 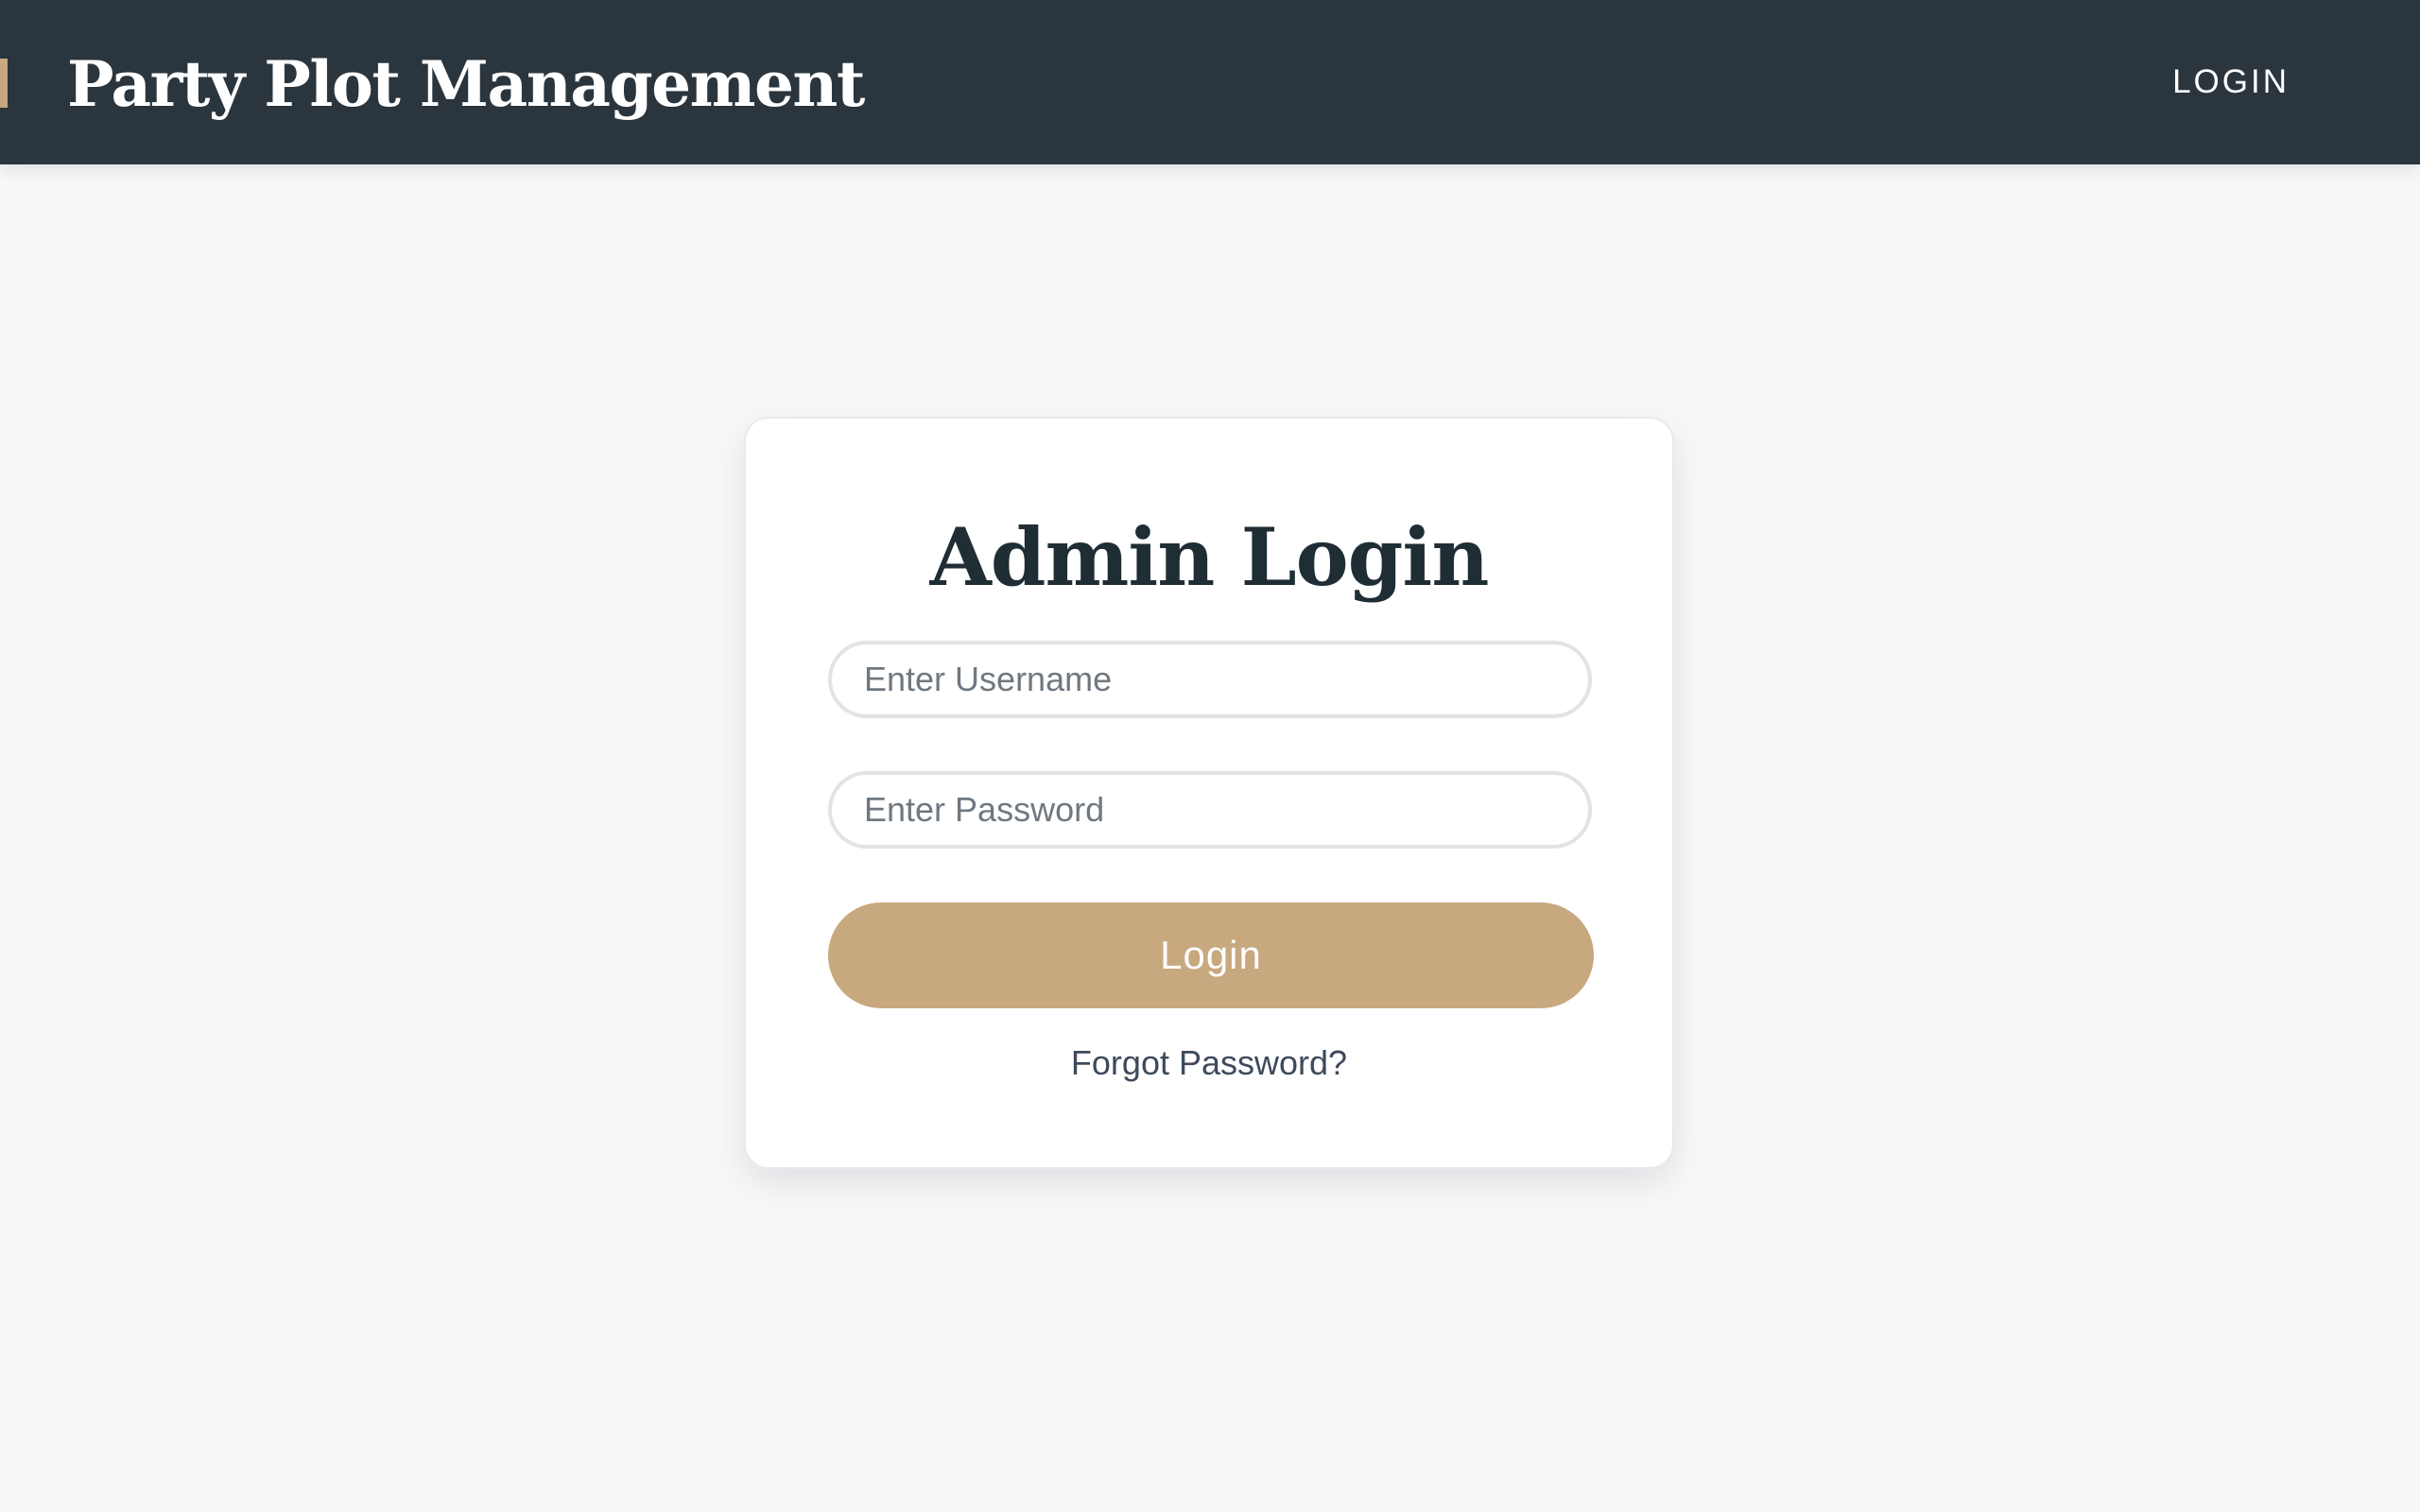 What do you see at coordinates (1210, 557) in the screenshot?
I see `login-title: Admin Login` at bounding box center [1210, 557].